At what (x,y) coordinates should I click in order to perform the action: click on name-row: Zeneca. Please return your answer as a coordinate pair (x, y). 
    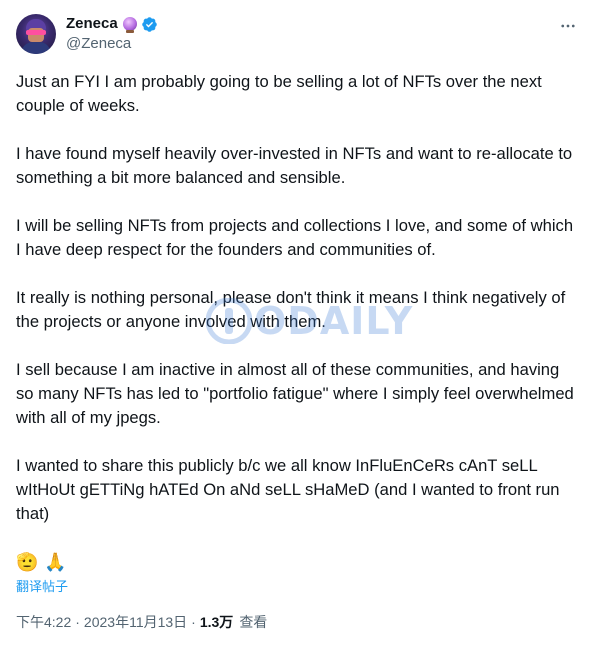
    Looking at the image, I should click on (112, 24).